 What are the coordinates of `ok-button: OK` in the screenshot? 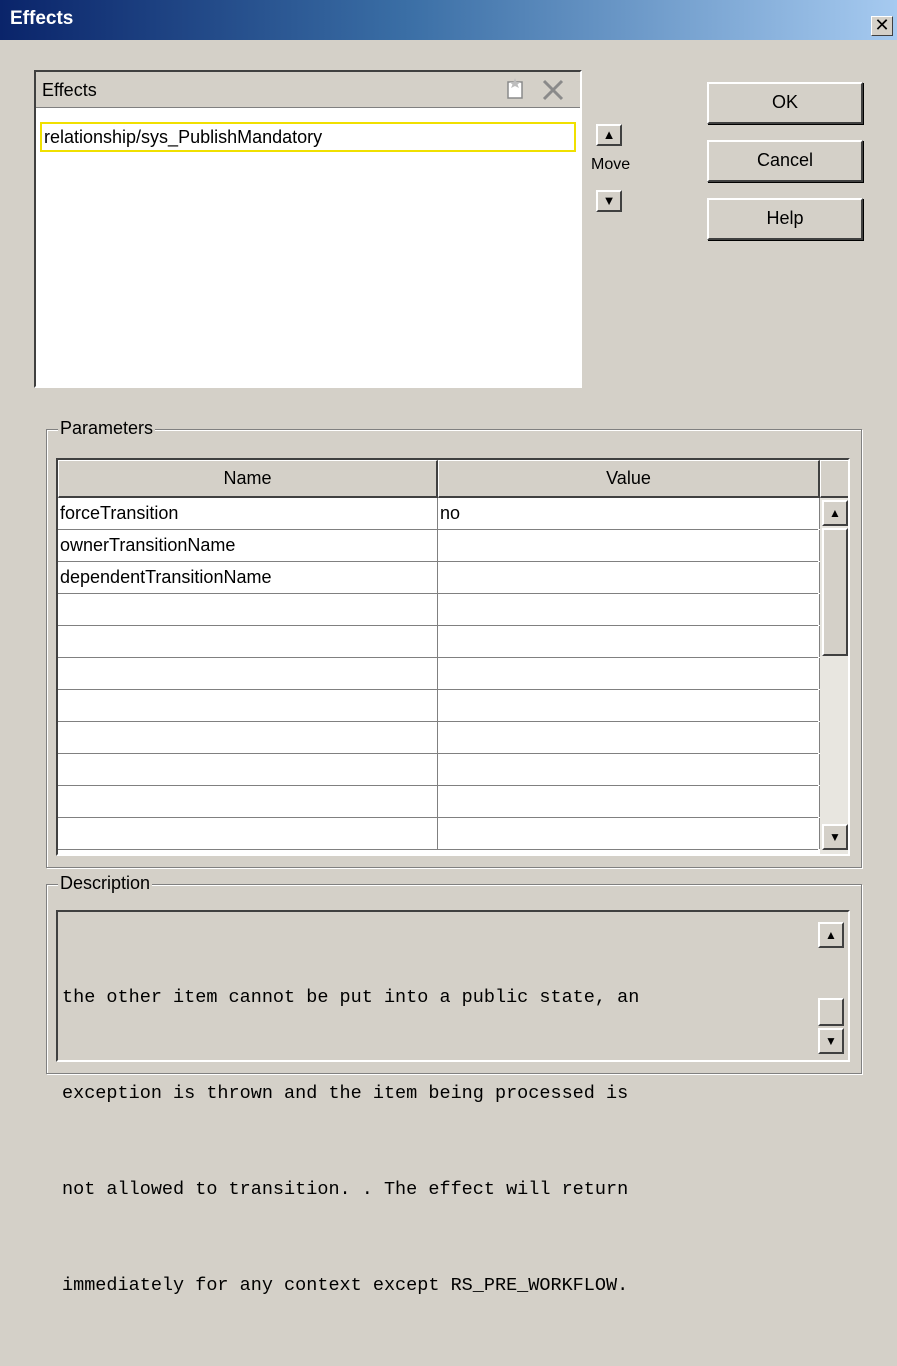 It's located at (785, 103).